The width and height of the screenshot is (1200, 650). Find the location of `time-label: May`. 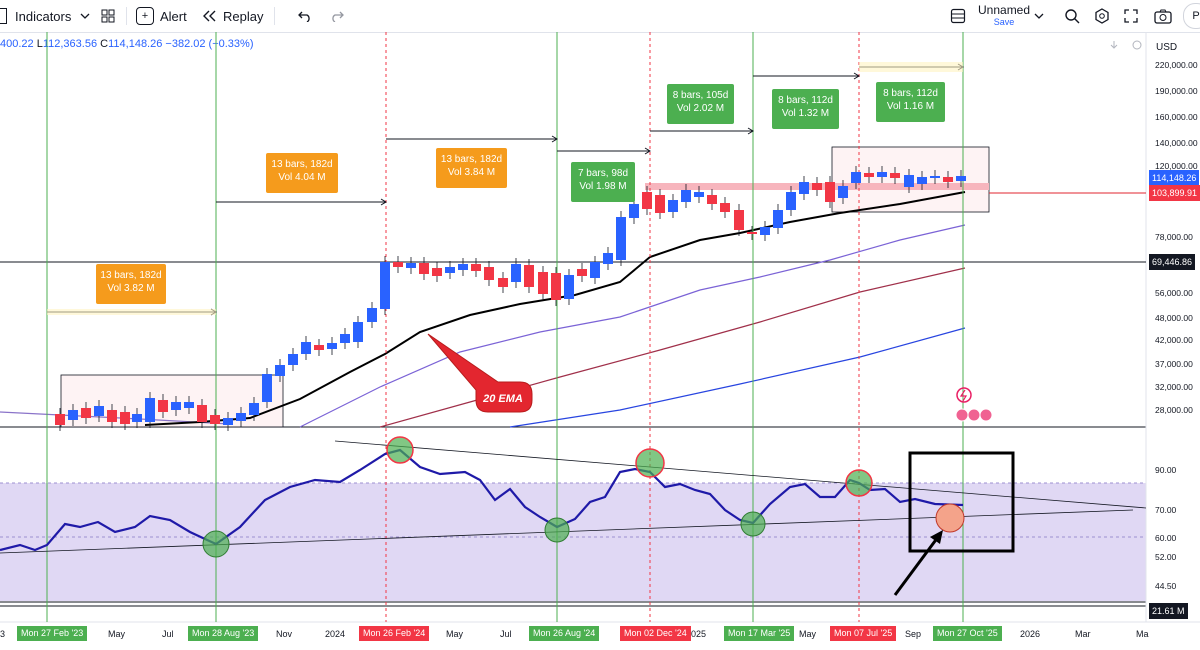

time-label: May is located at coordinates (808, 634).